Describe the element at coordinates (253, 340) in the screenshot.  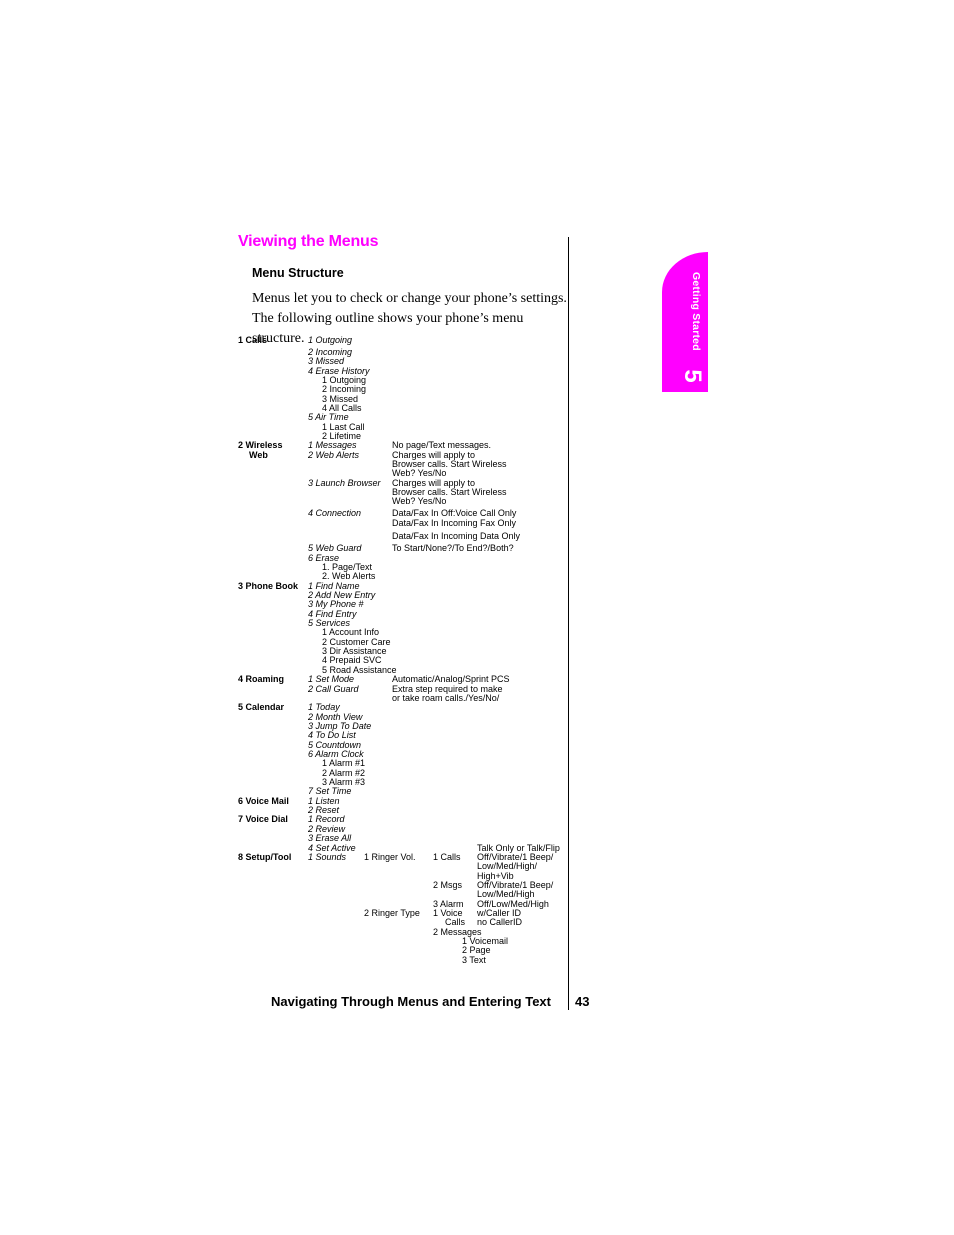
I see `menu-category: 1 Calls` at that location.